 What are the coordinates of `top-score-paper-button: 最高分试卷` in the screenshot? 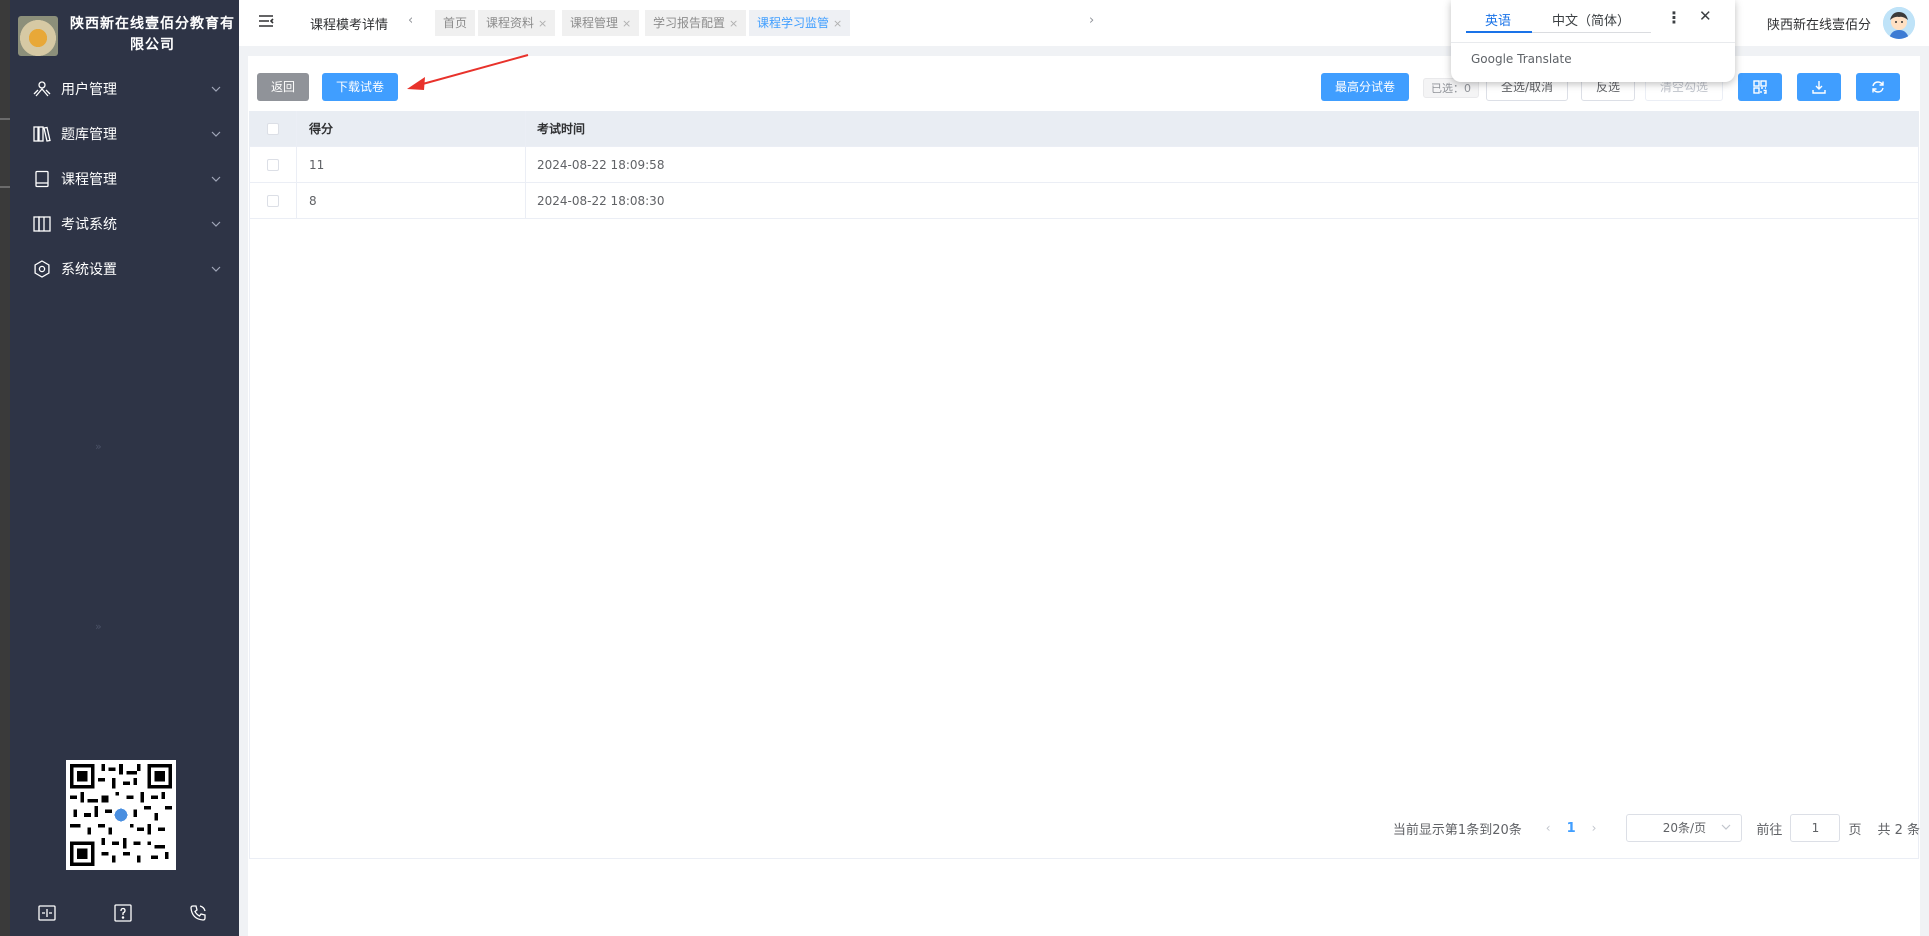 It's located at (1365, 87).